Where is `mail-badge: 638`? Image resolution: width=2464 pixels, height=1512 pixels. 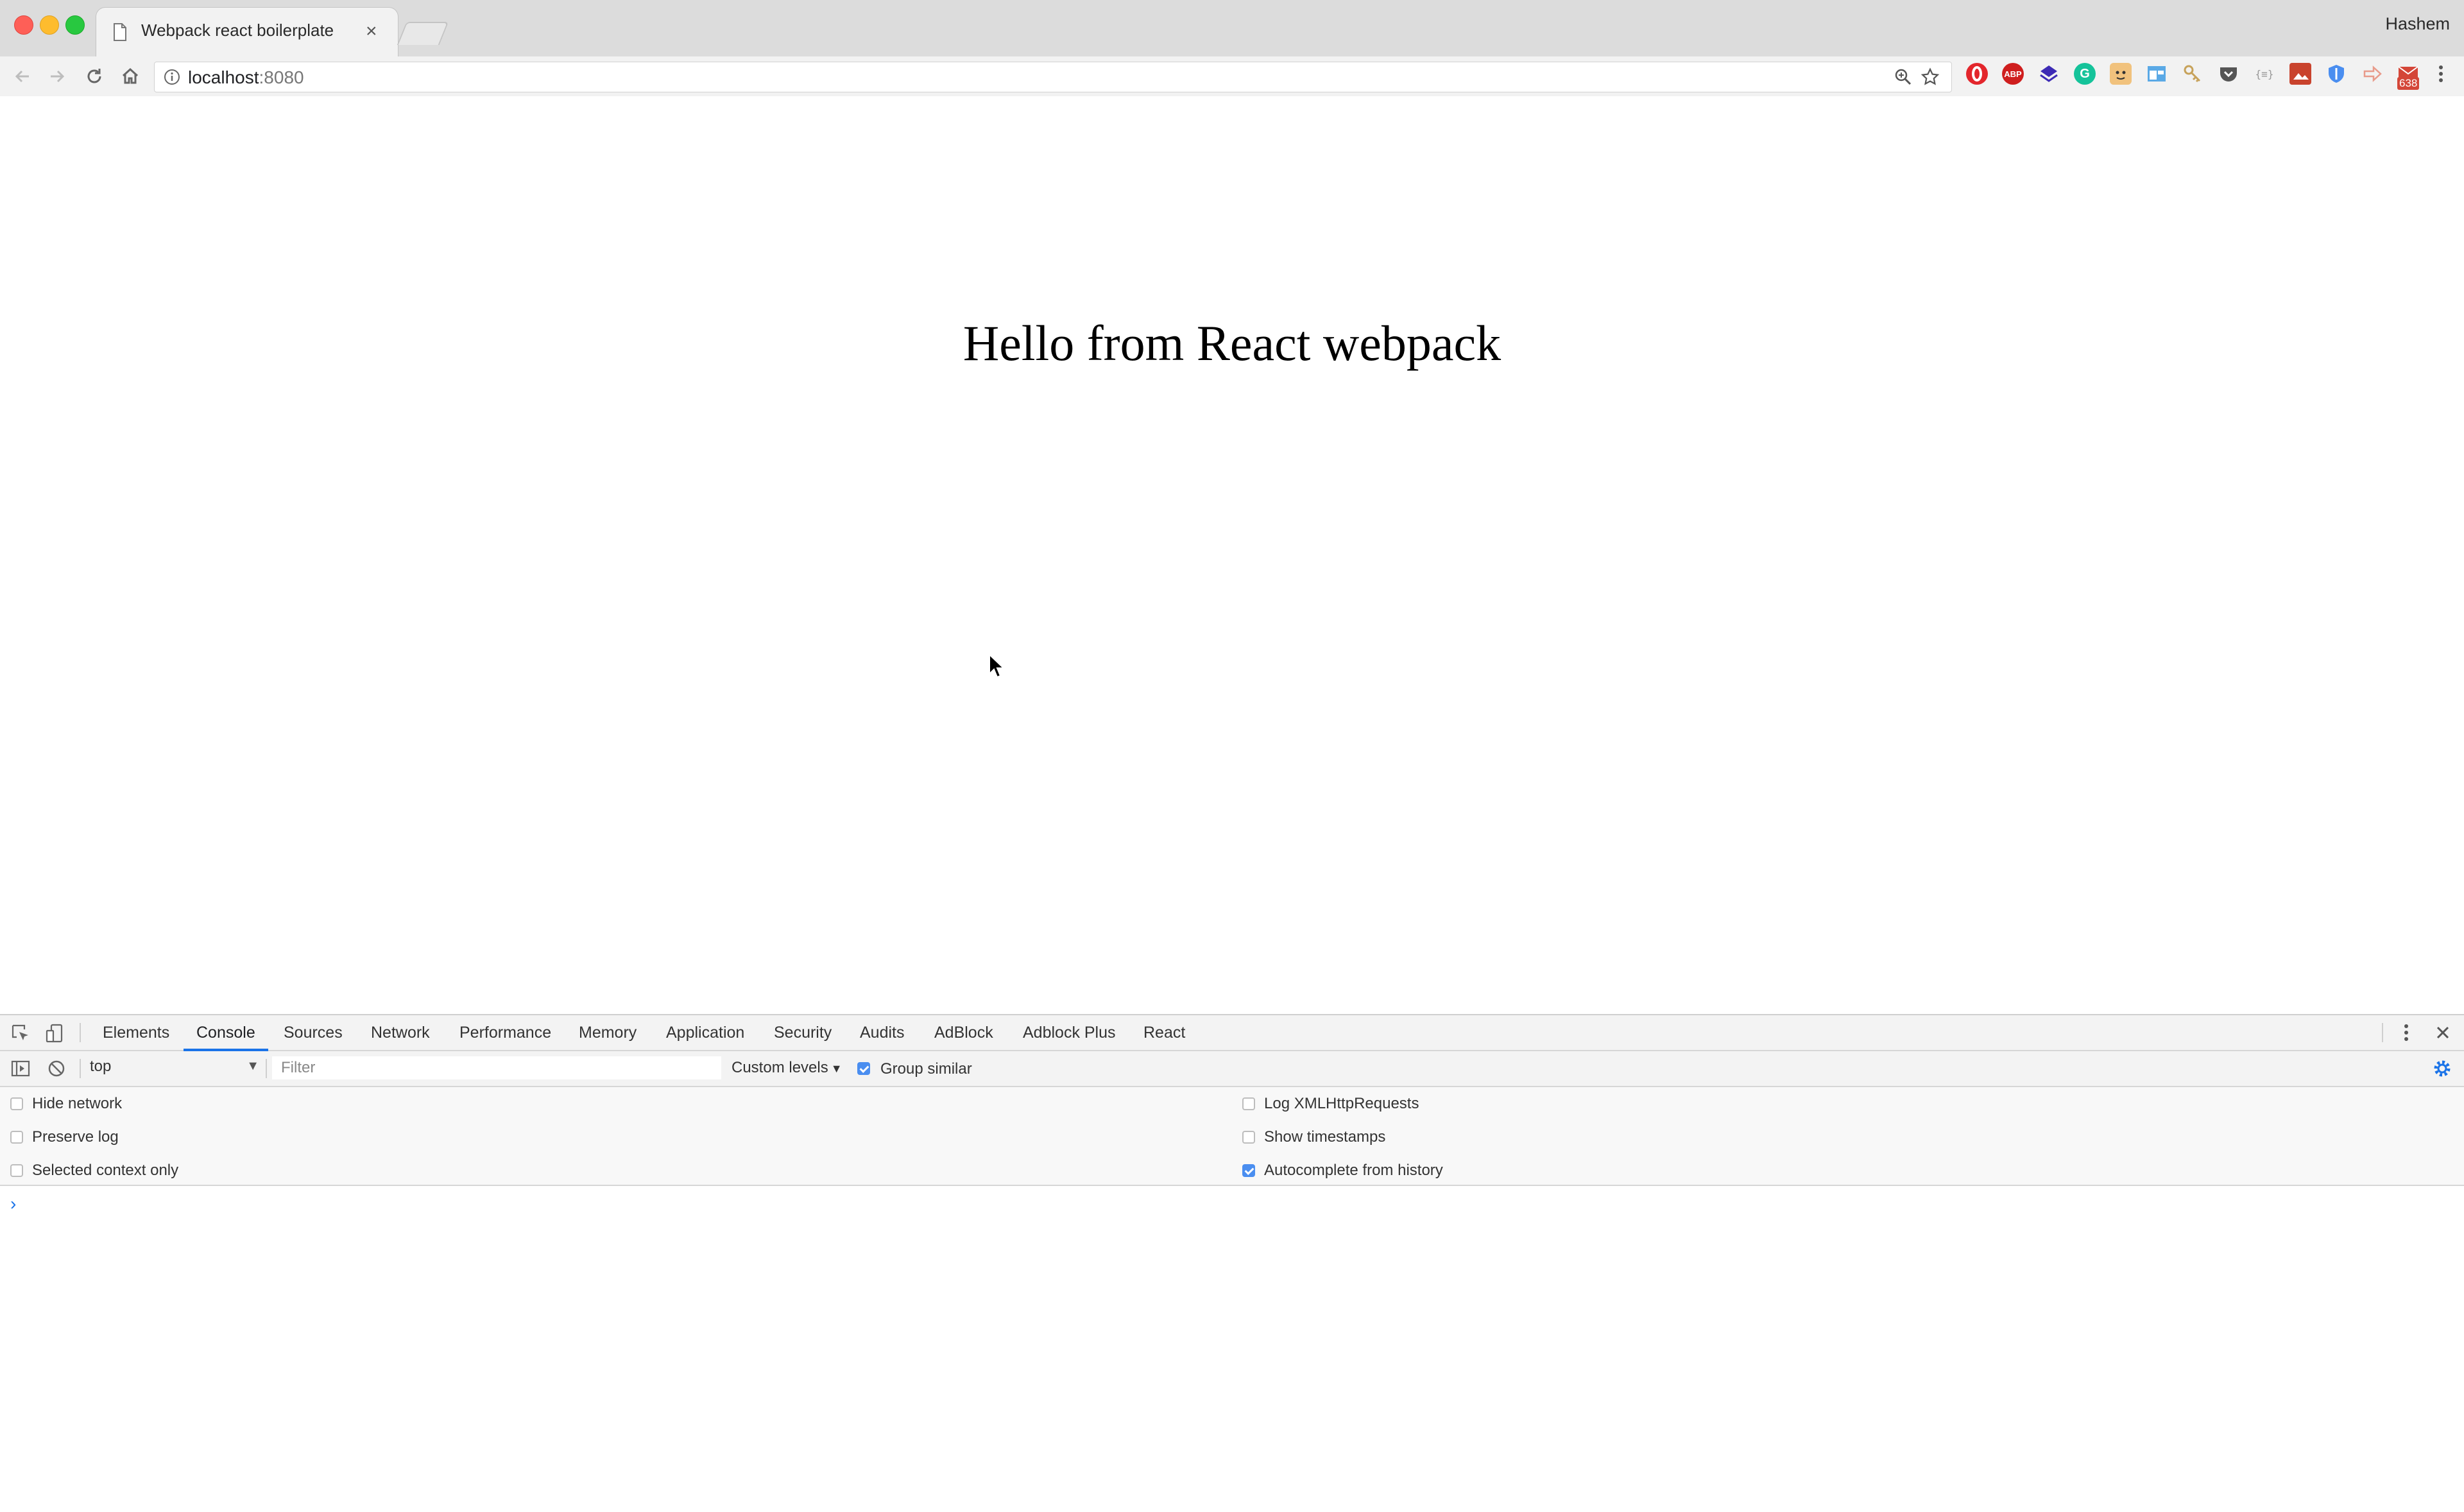
mail-badge: 638 is located at coordinates (2409, 83).